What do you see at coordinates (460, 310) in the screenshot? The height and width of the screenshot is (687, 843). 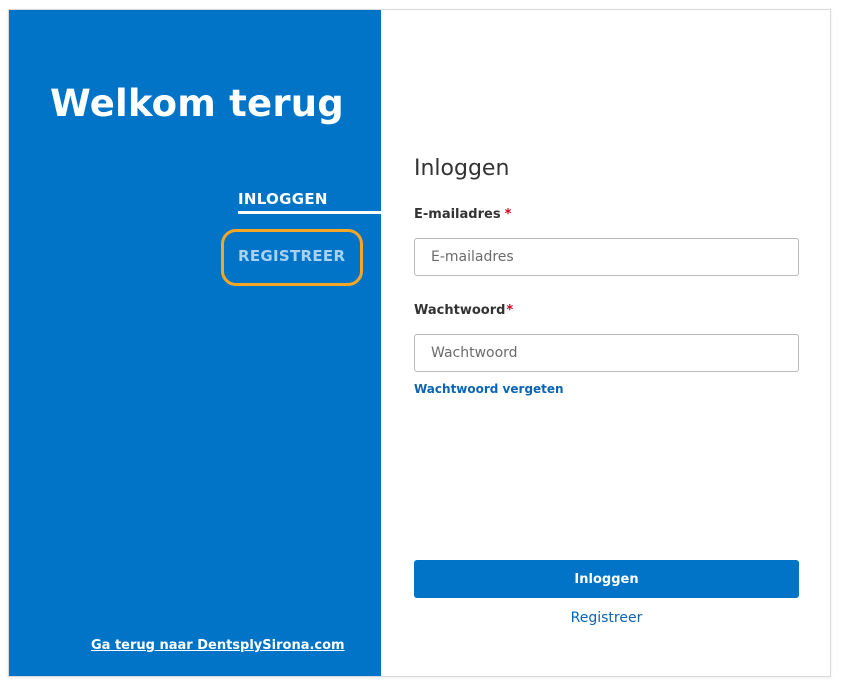 I see `password-label-text: Wachtwoord` at bounding box center [460, 310].